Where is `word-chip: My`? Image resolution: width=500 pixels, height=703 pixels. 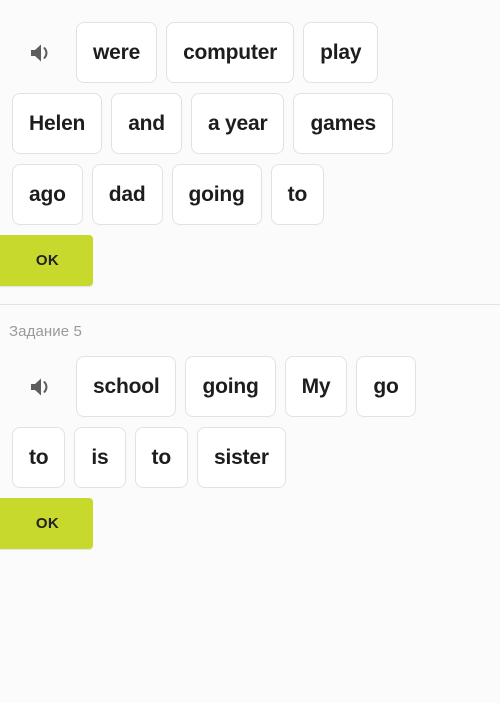 word-chip: My is located at coordinates (316, 386).